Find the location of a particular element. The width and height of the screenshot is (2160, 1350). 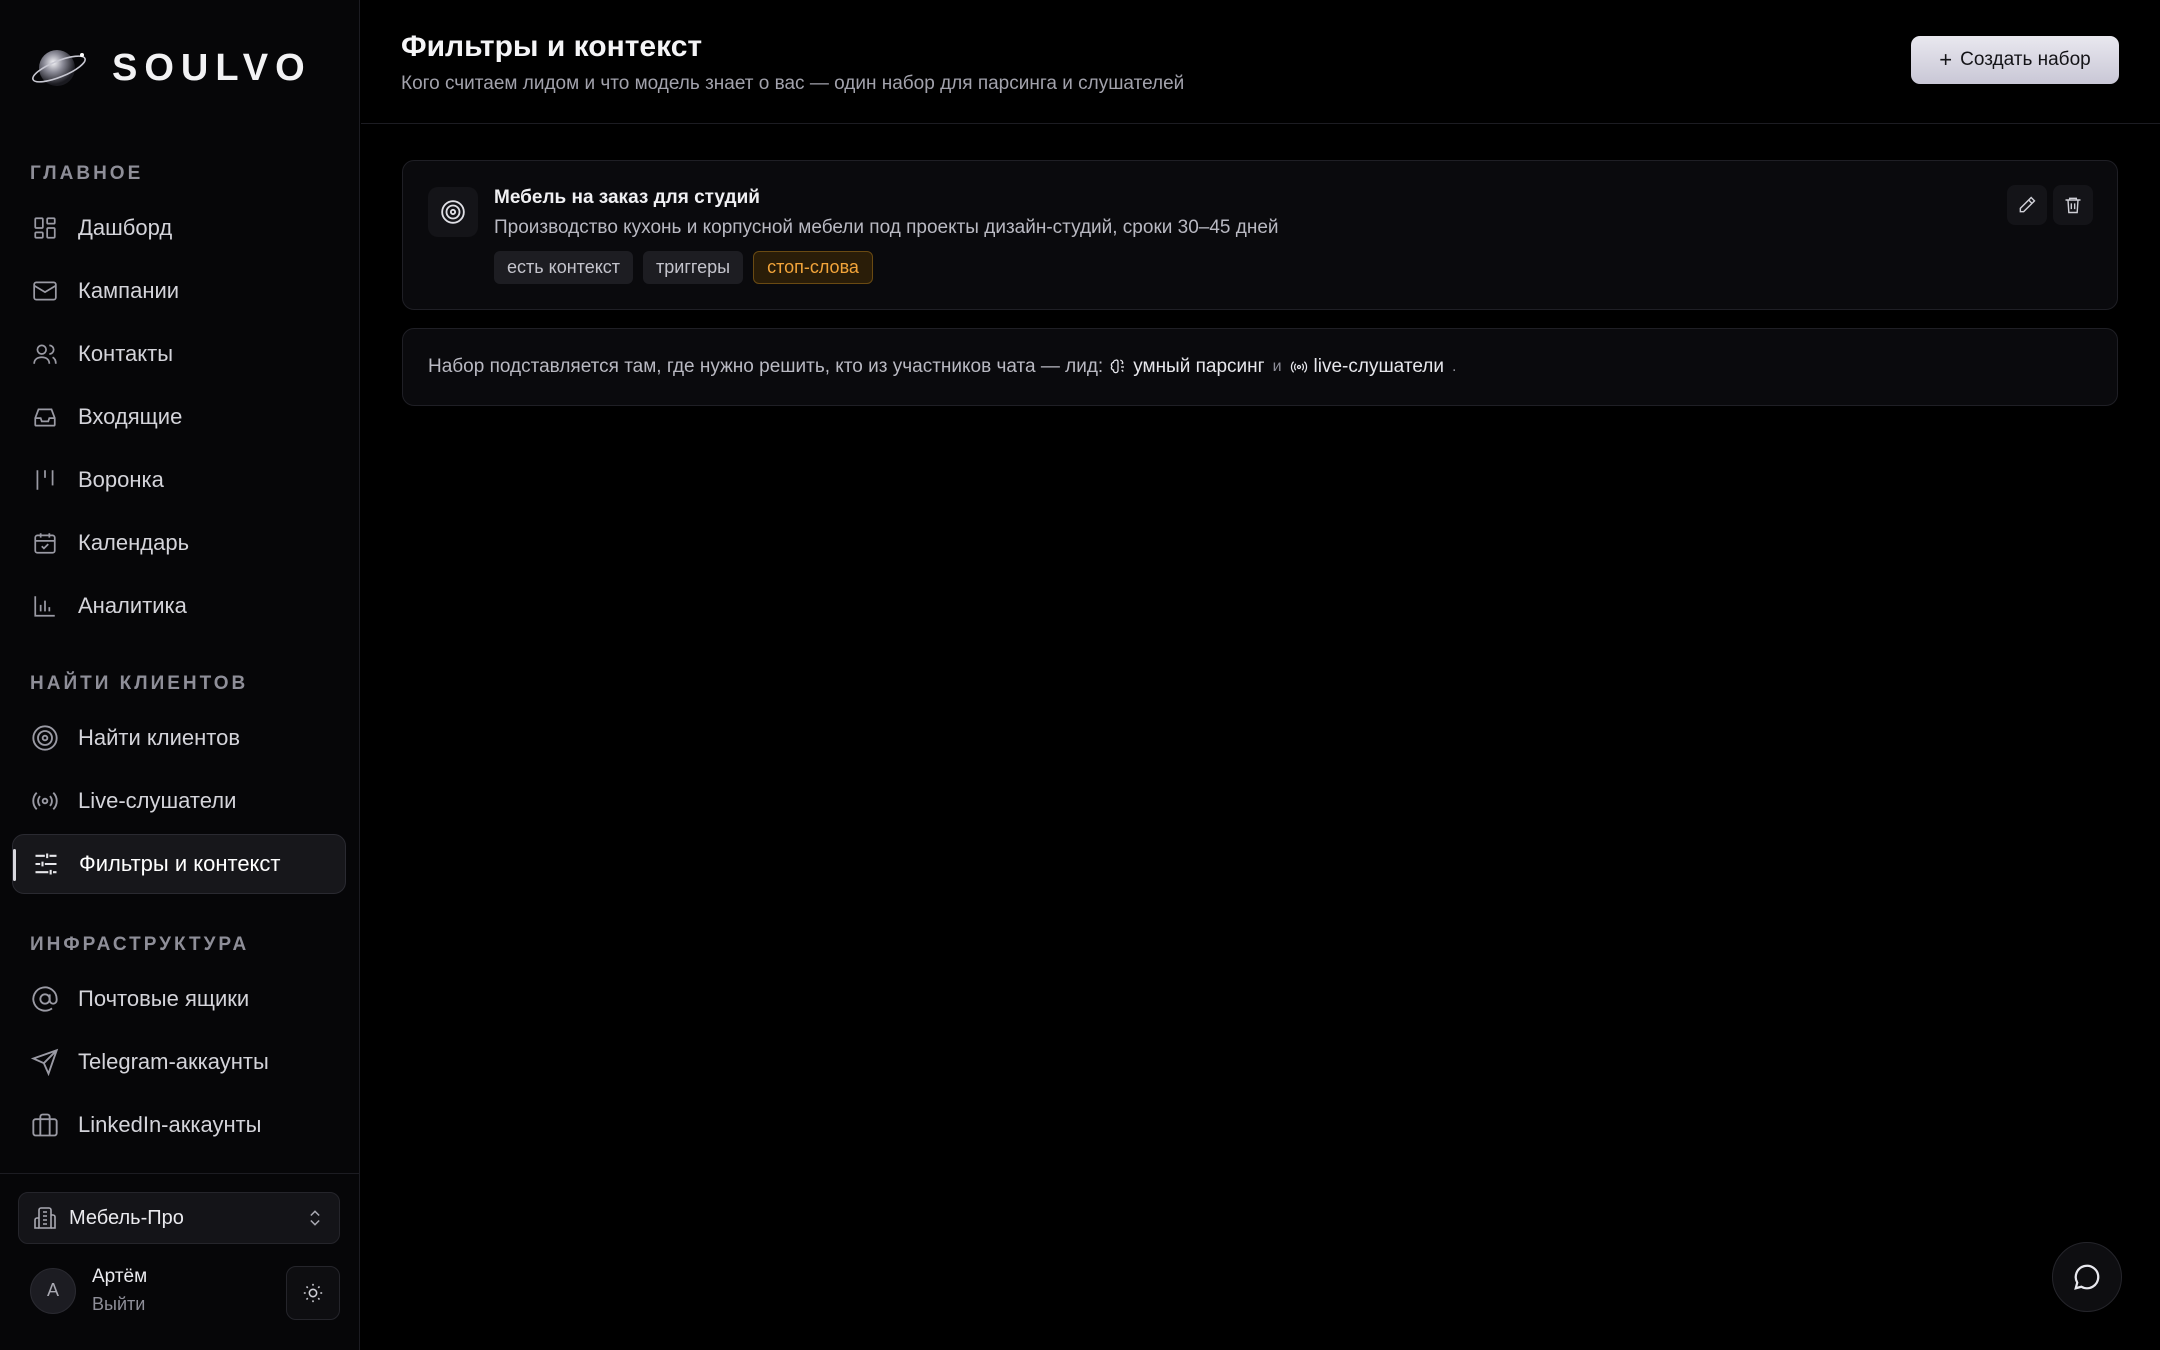

tag-triggers: триггеры is located at coordinates (693, 267).